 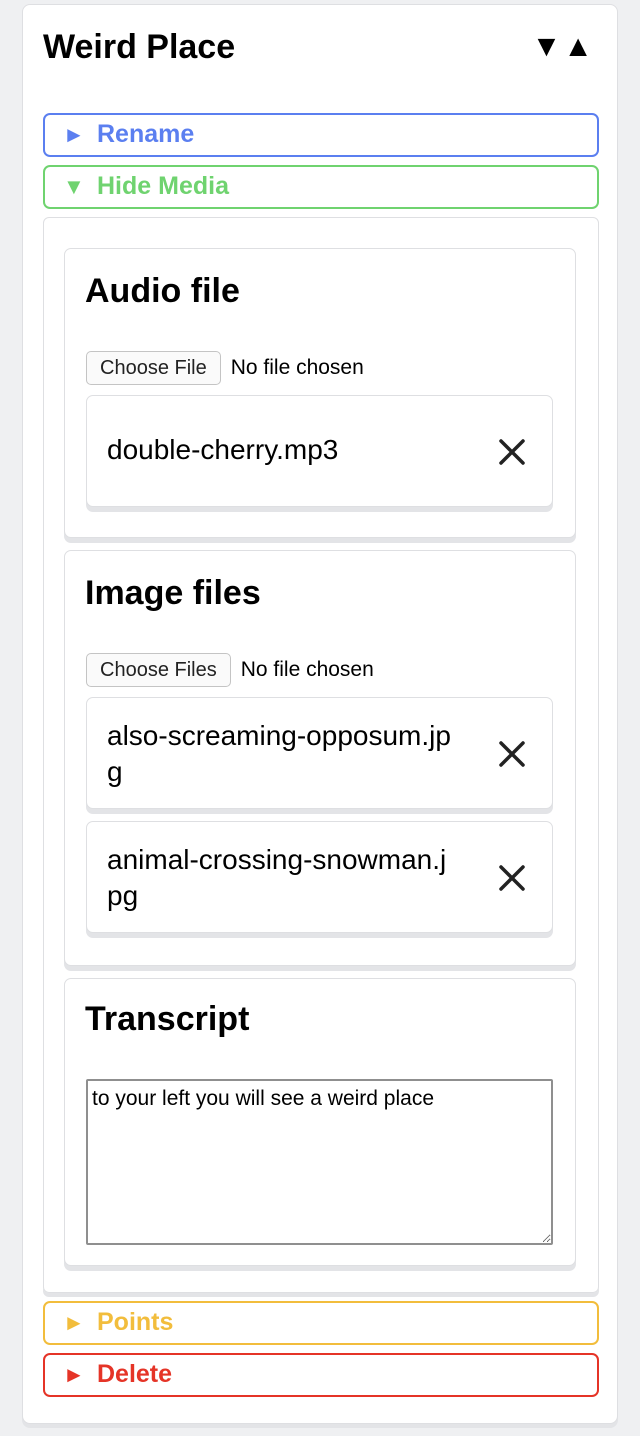 What do you see at coordinates (135, 1374) in the screenshot?
I see `delete-label: Delete` at bounding box center [135, 1374].